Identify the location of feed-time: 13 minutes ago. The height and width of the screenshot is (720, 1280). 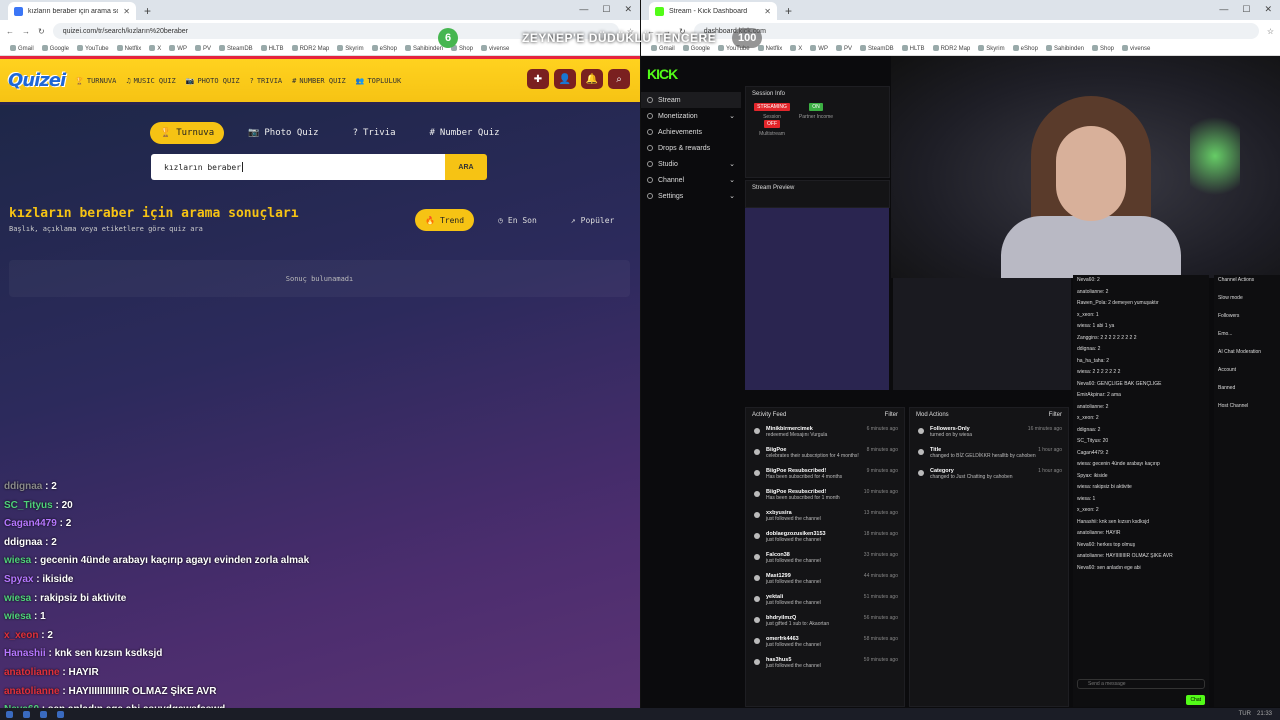
(880, 513).